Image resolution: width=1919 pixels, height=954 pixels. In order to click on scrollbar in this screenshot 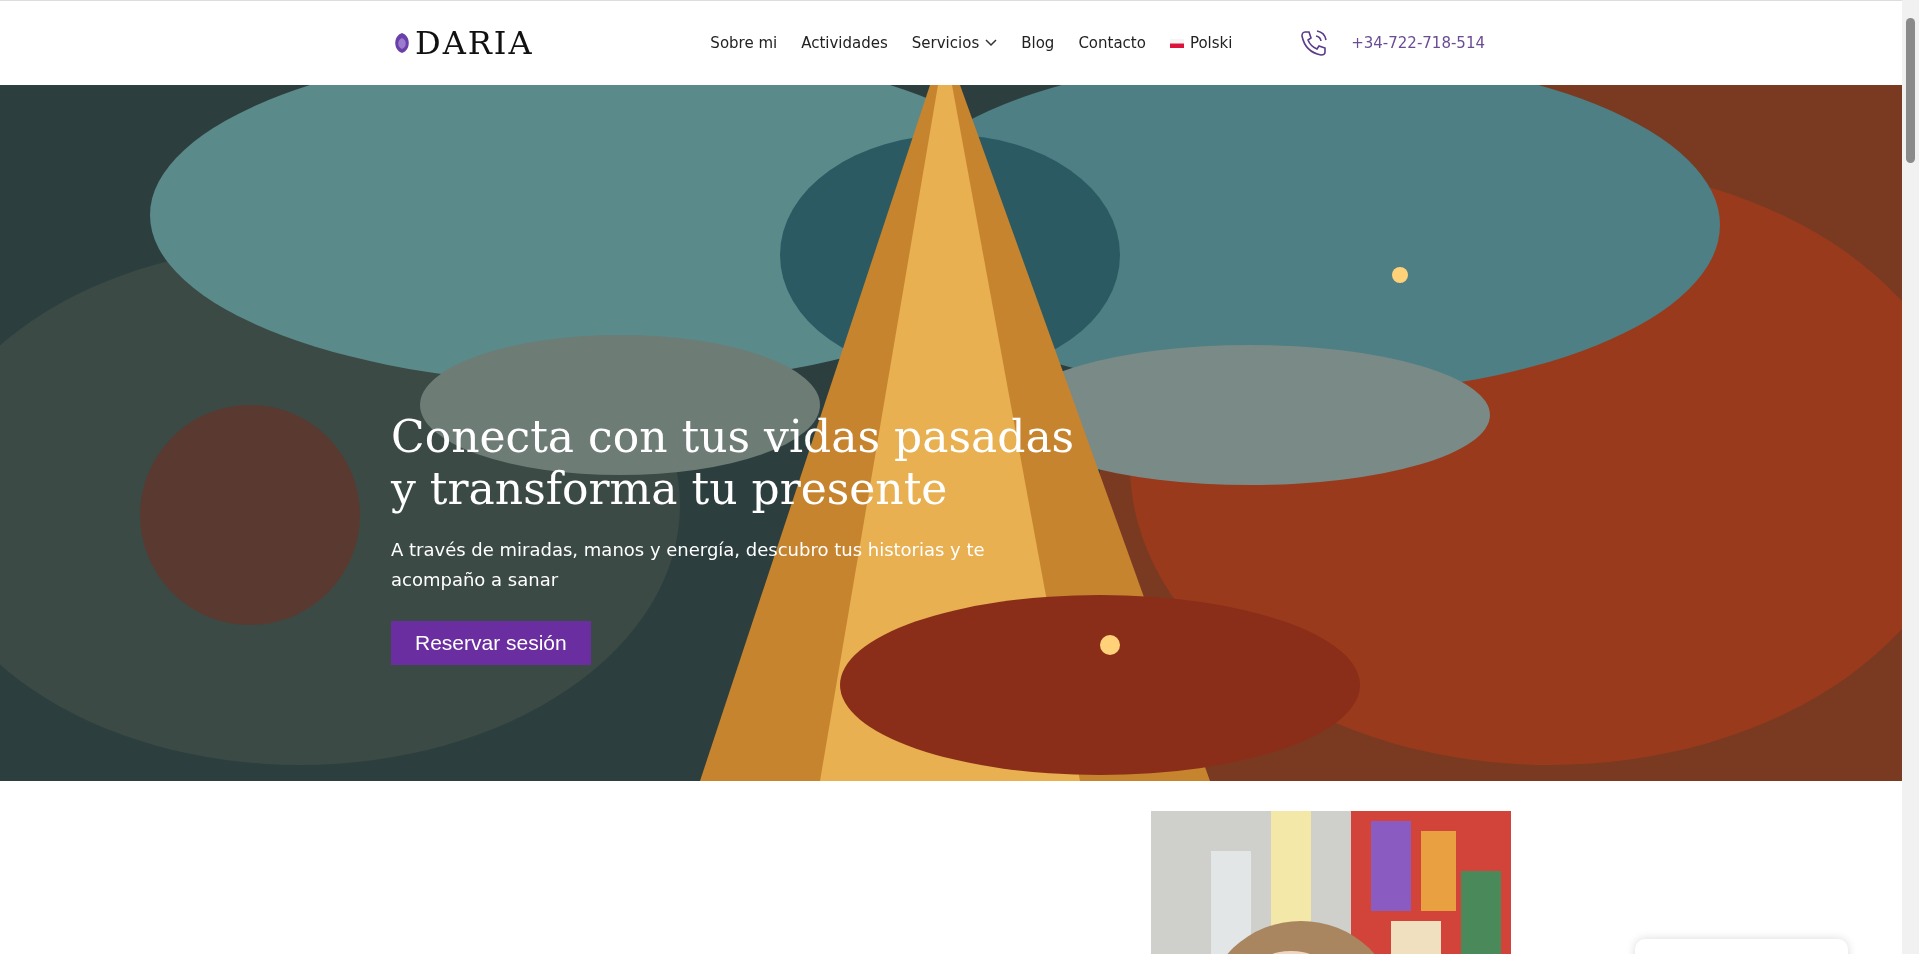, I will do `click(1910, 477)`.